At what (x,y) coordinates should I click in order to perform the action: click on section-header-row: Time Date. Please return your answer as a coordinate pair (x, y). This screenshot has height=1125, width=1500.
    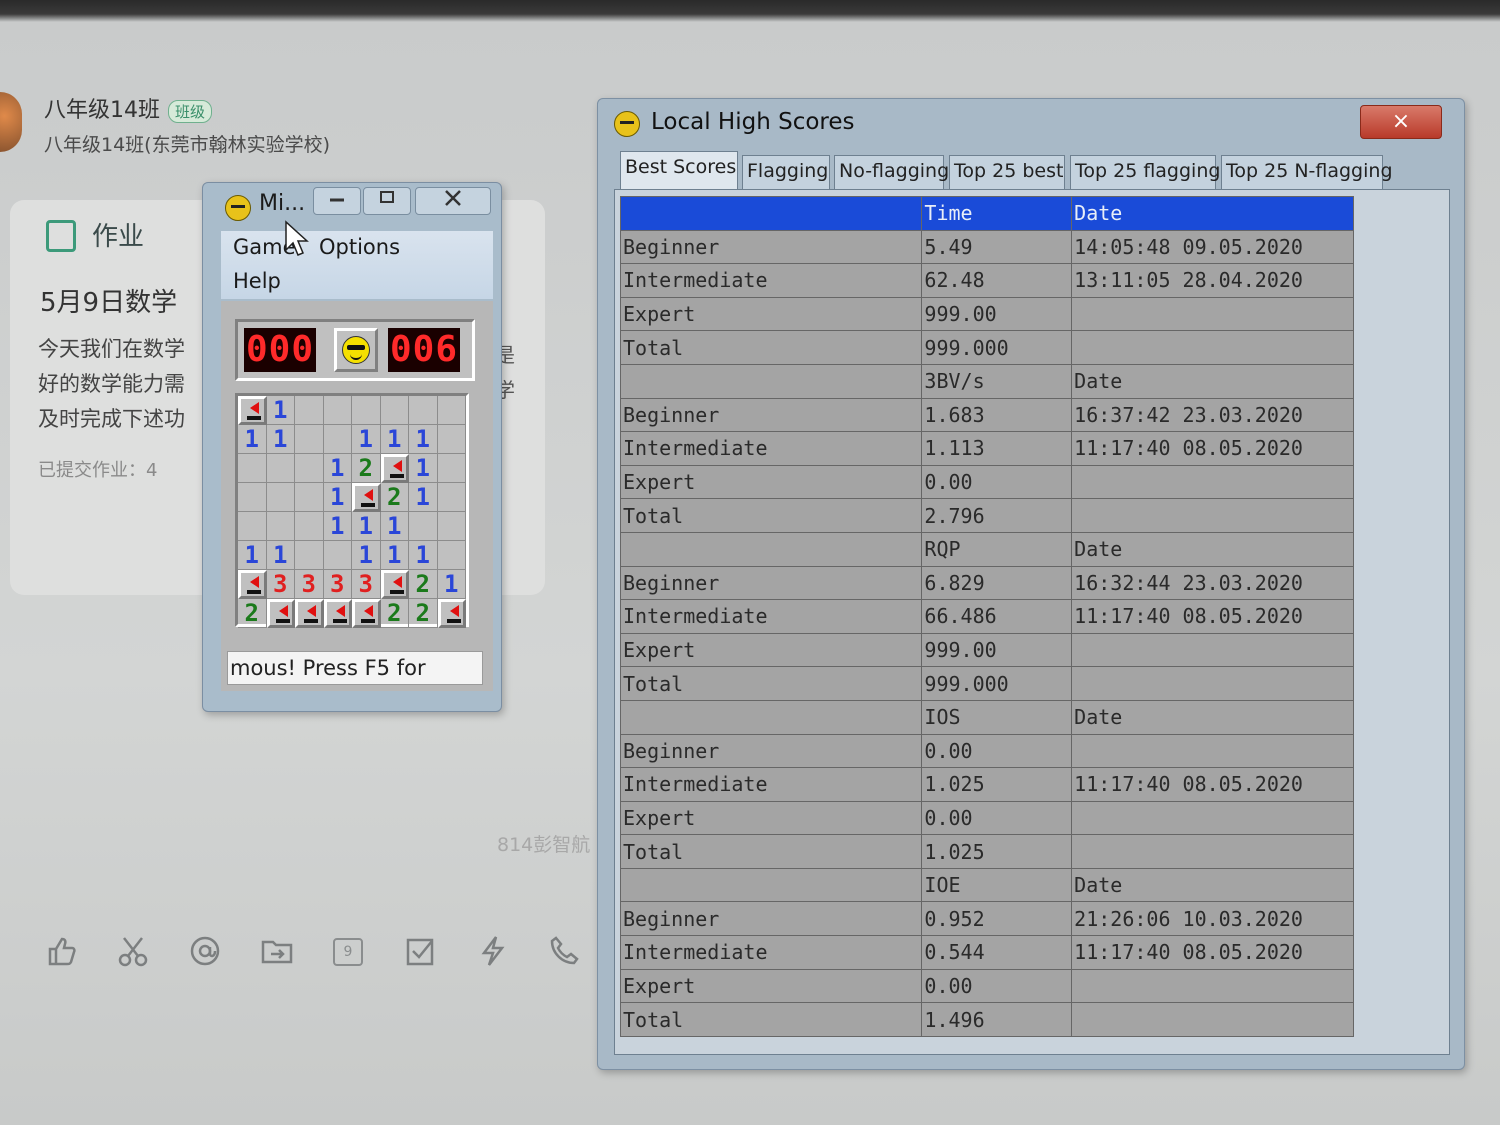
    Looking at the image, I should click on (986, 213).